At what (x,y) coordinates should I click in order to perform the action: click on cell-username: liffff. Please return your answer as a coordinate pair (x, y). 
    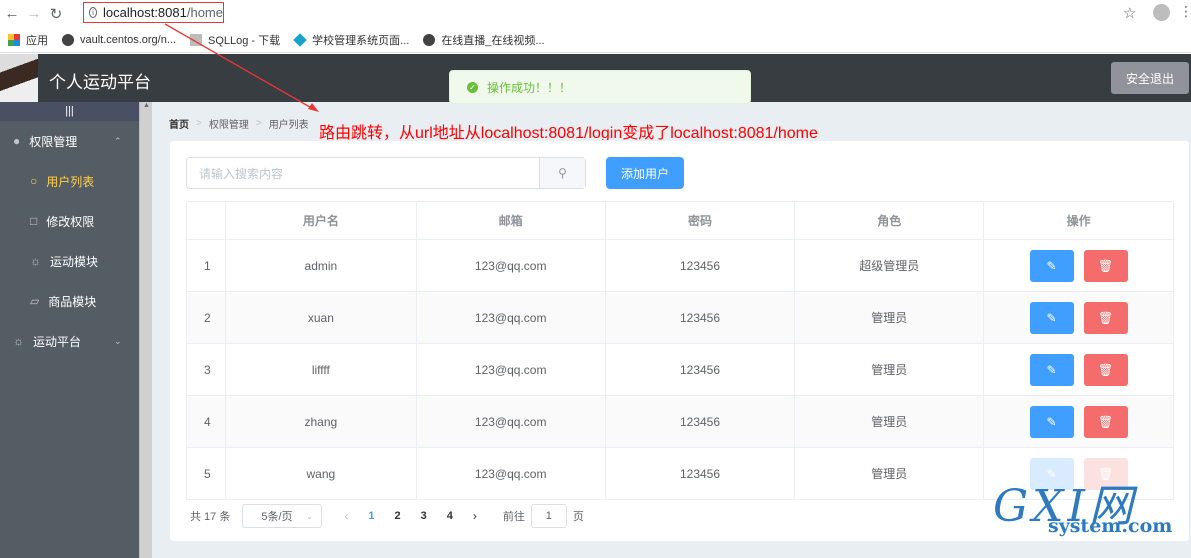
    Looking at the image, I should click on (320, 369).